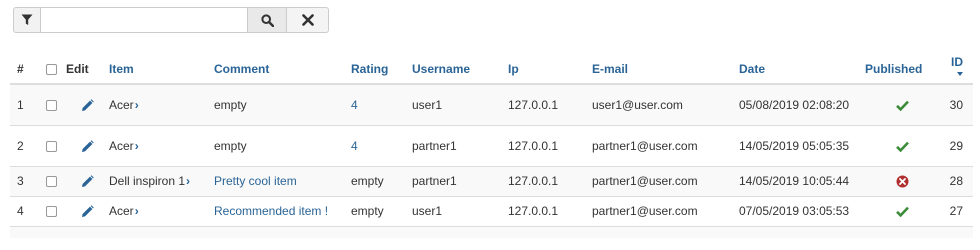 The width and height of the screenshot is (980, 250). What do you see at coordinates (282, 70) in the screenshot?
I see `col-header-comment: Comment` at bounding box center [282, 70].